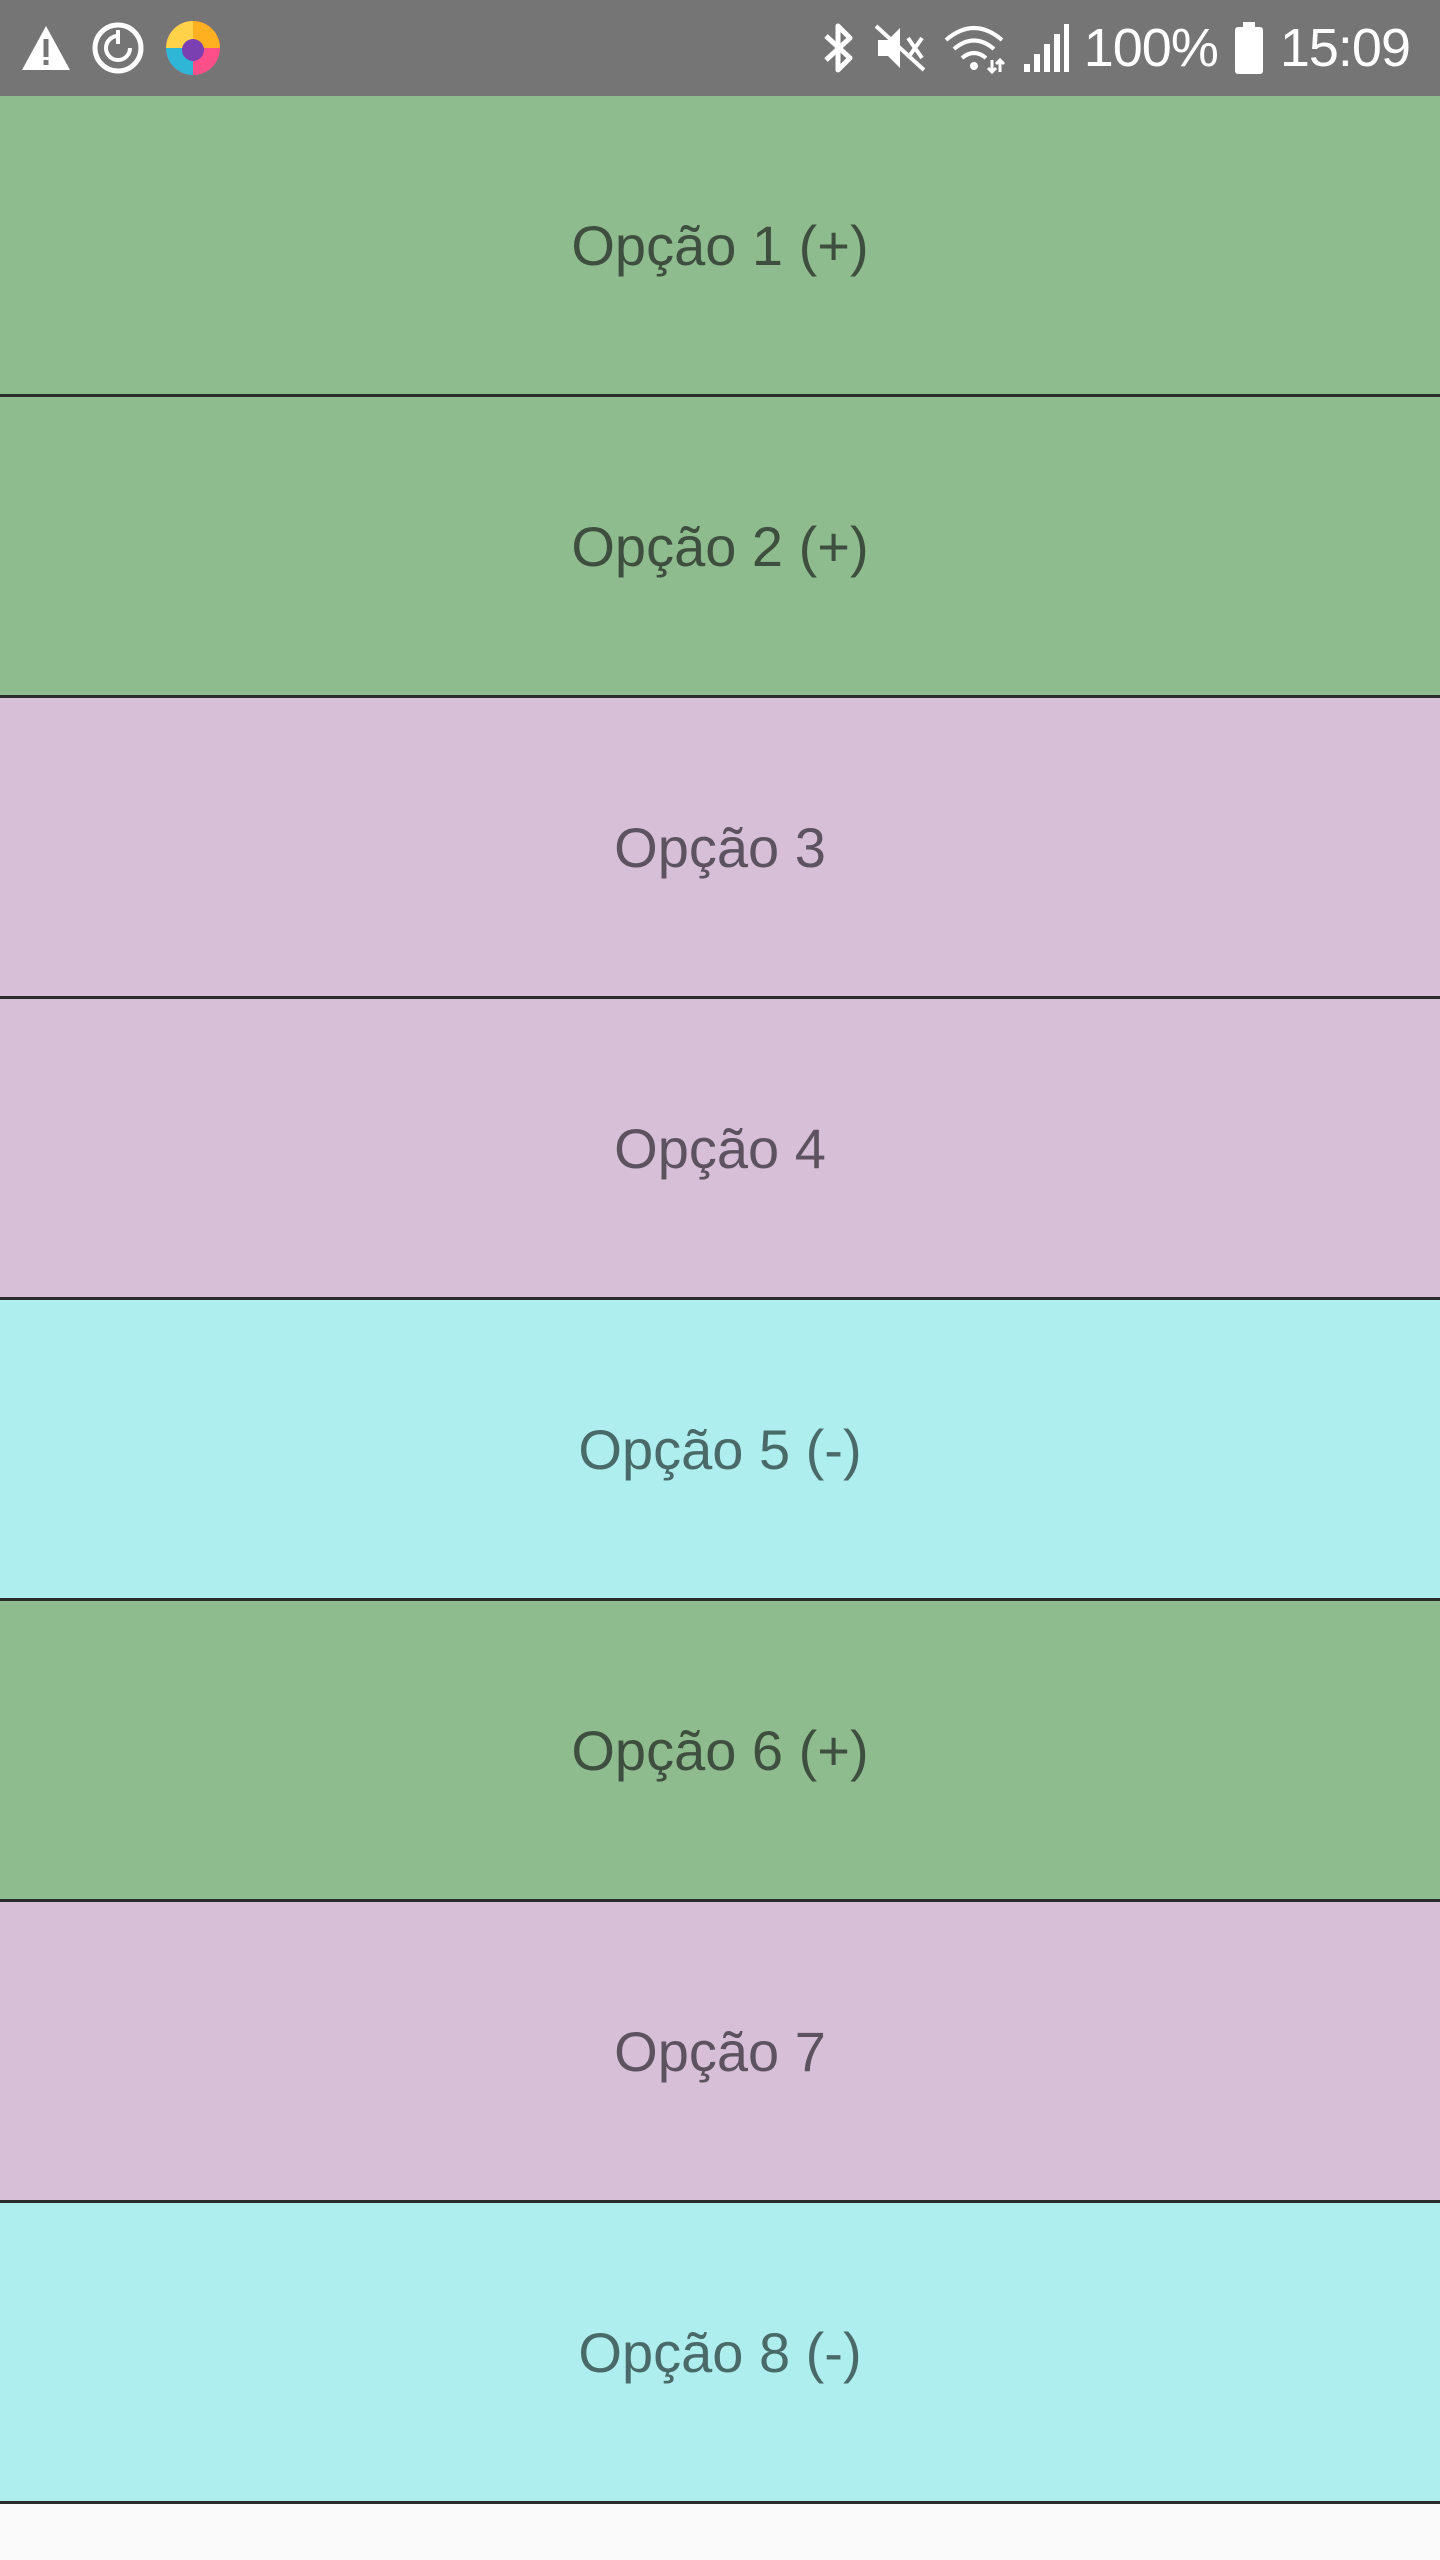  I want to click on browser-app-icon, so click(193, 48).